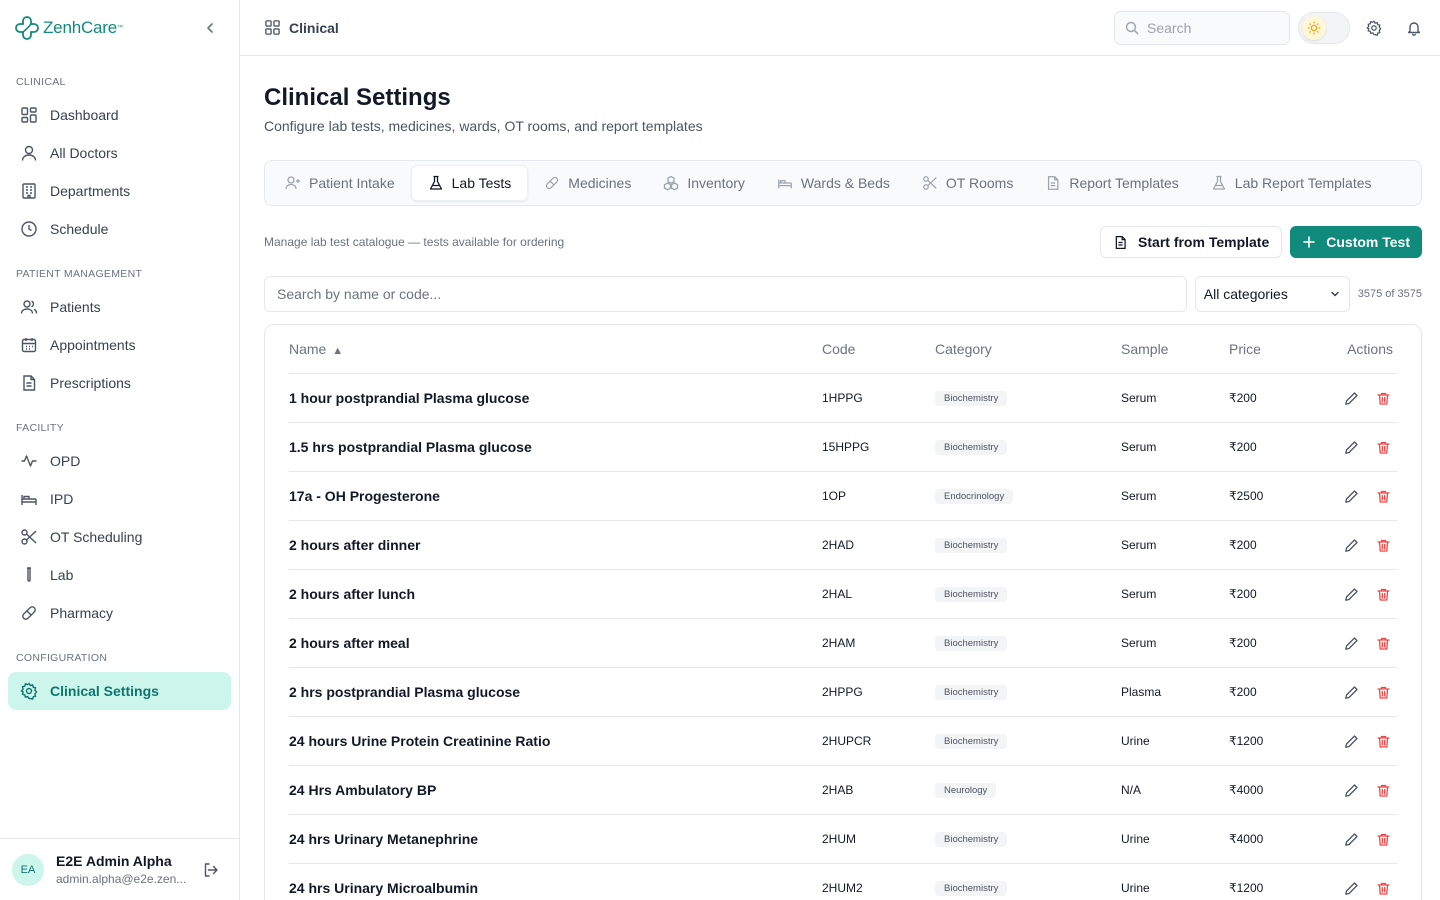 This screenshot has width=1440, height=900. I want to click on bed-icon, so click(29, 499).